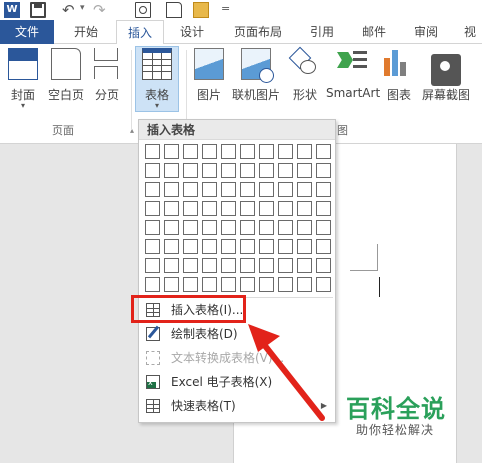  What do you see at coordinates (27, 32) in the screenshot?
I see `tab-file: 文件` at bounding box center [27, 32].